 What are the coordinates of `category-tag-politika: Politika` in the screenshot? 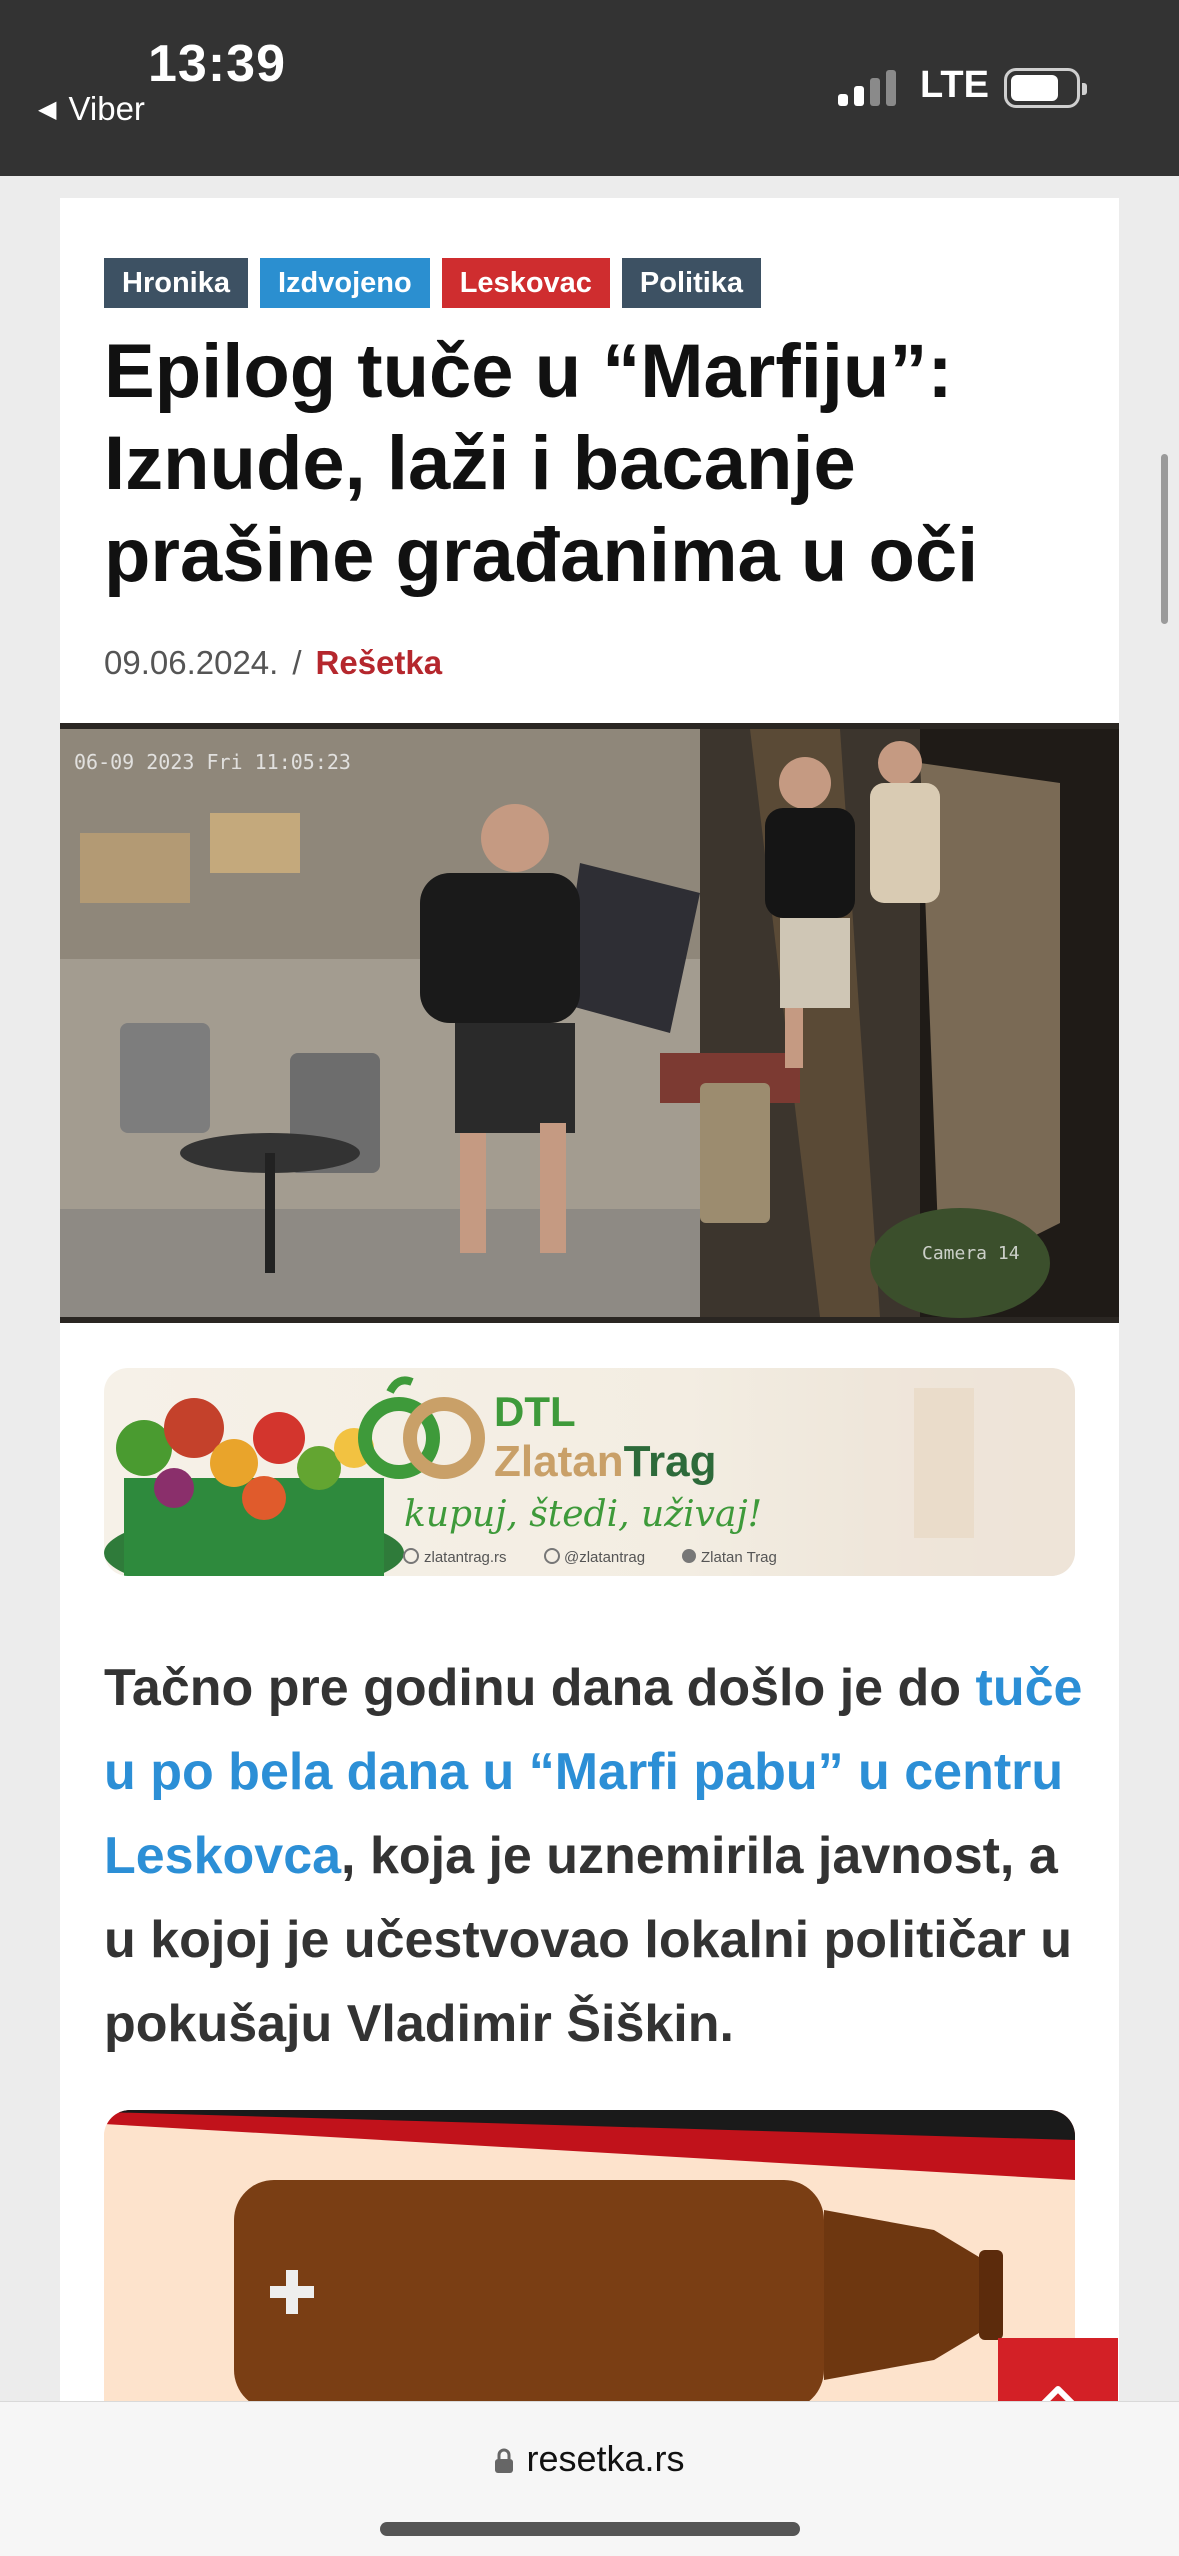 It's located at (691, 283).